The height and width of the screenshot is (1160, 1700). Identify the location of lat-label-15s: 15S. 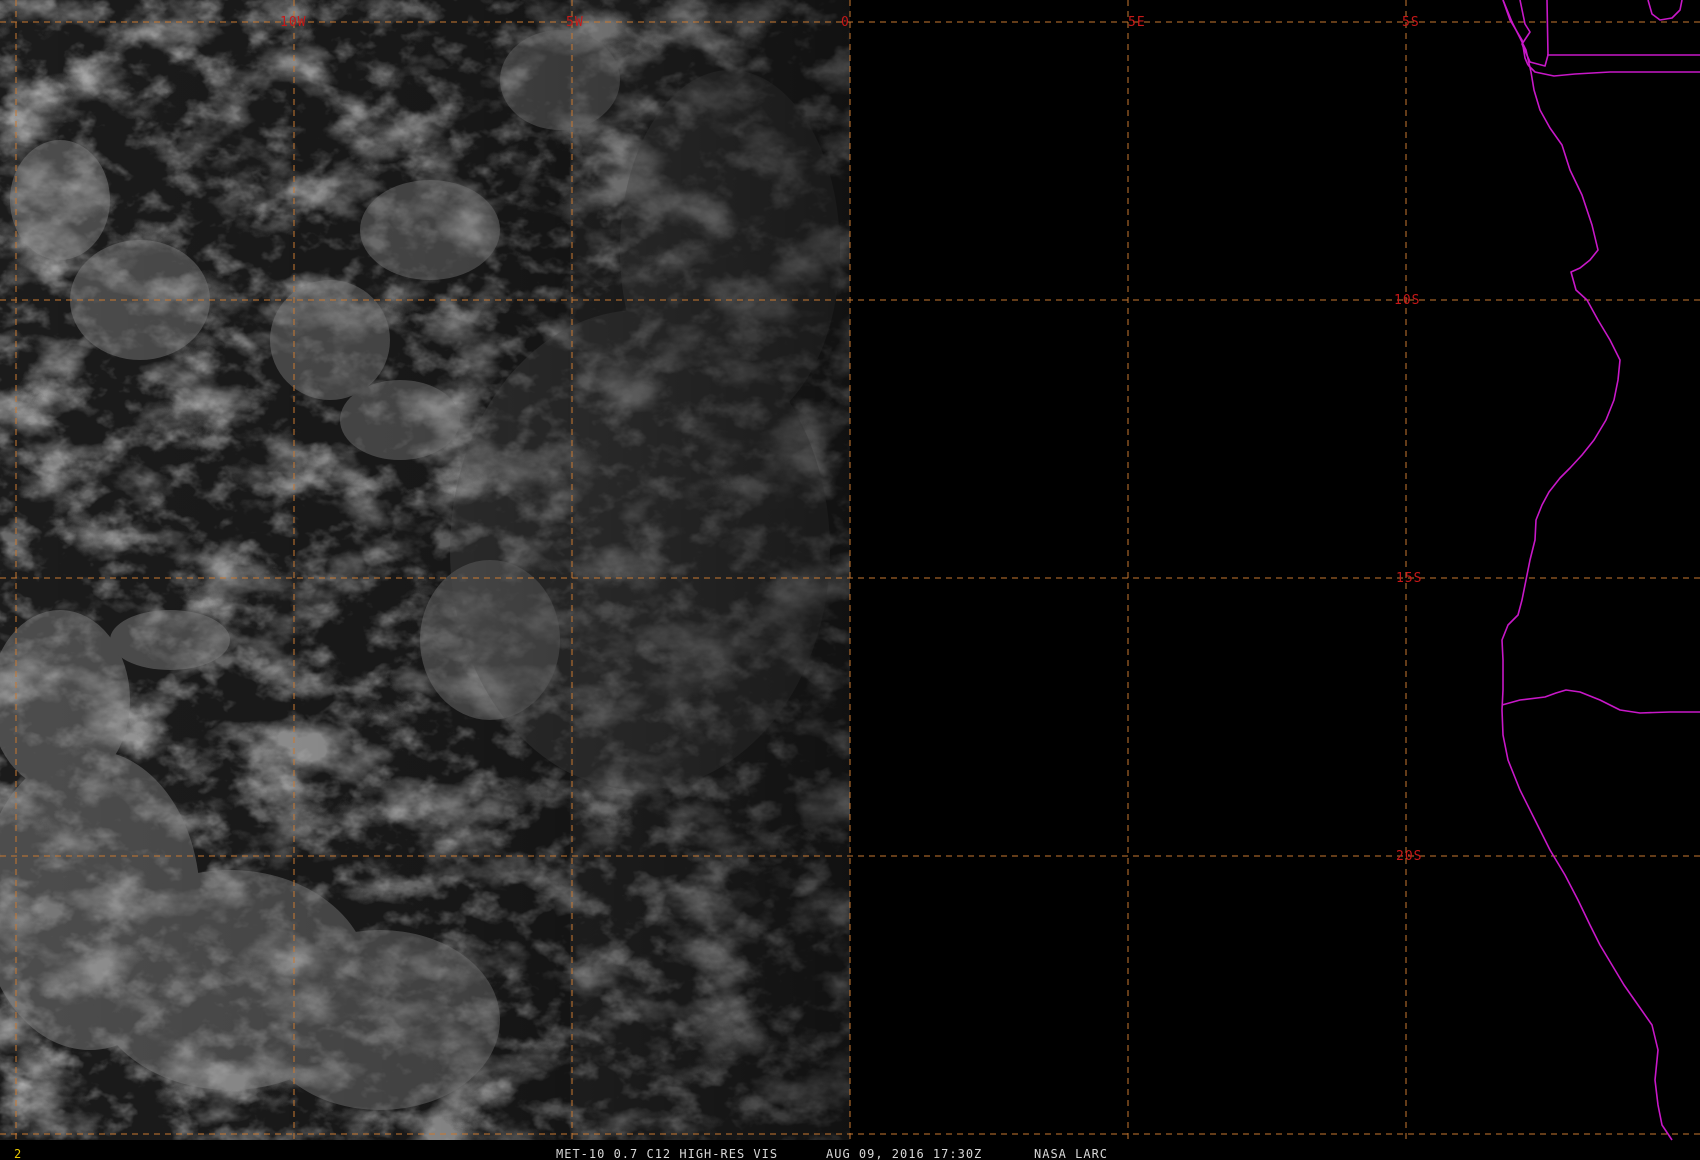
(1409, 578).